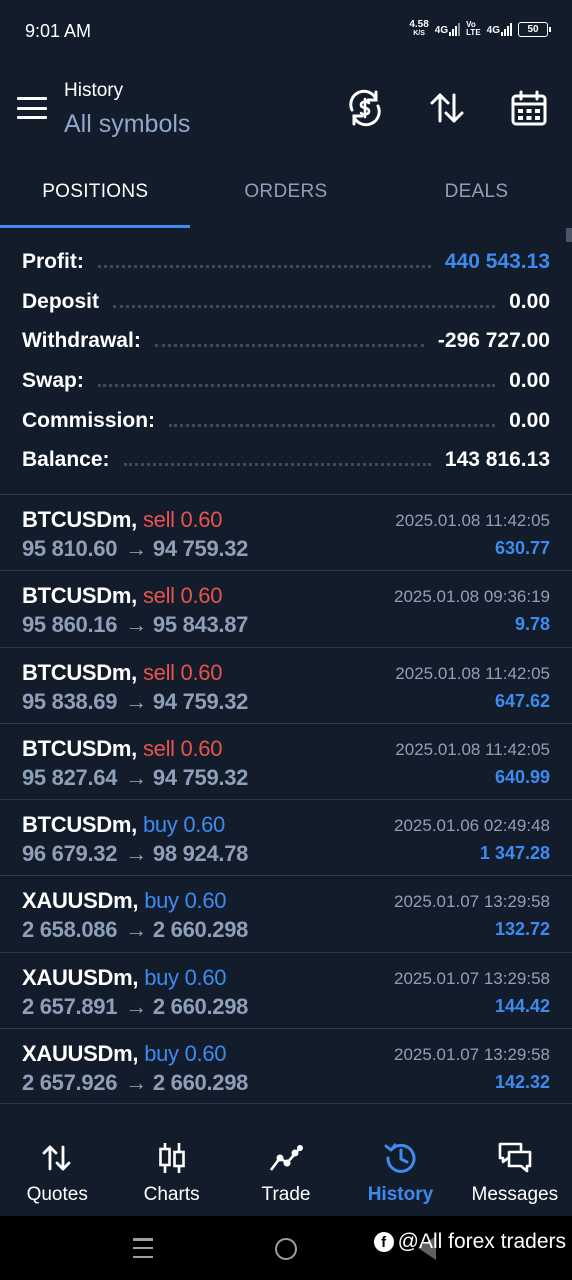 This screenshot has height=1280, width=572. I want to click on summary-row-withdrawal: Withdrawal: -296 727.00, so click(286, 341).